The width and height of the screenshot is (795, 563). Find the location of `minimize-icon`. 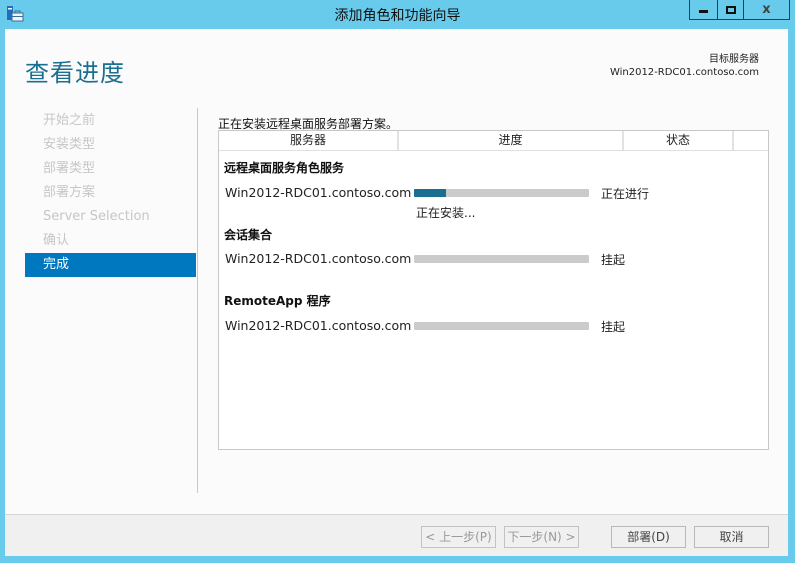

minimize-icon is located at coordinates (703, 11).